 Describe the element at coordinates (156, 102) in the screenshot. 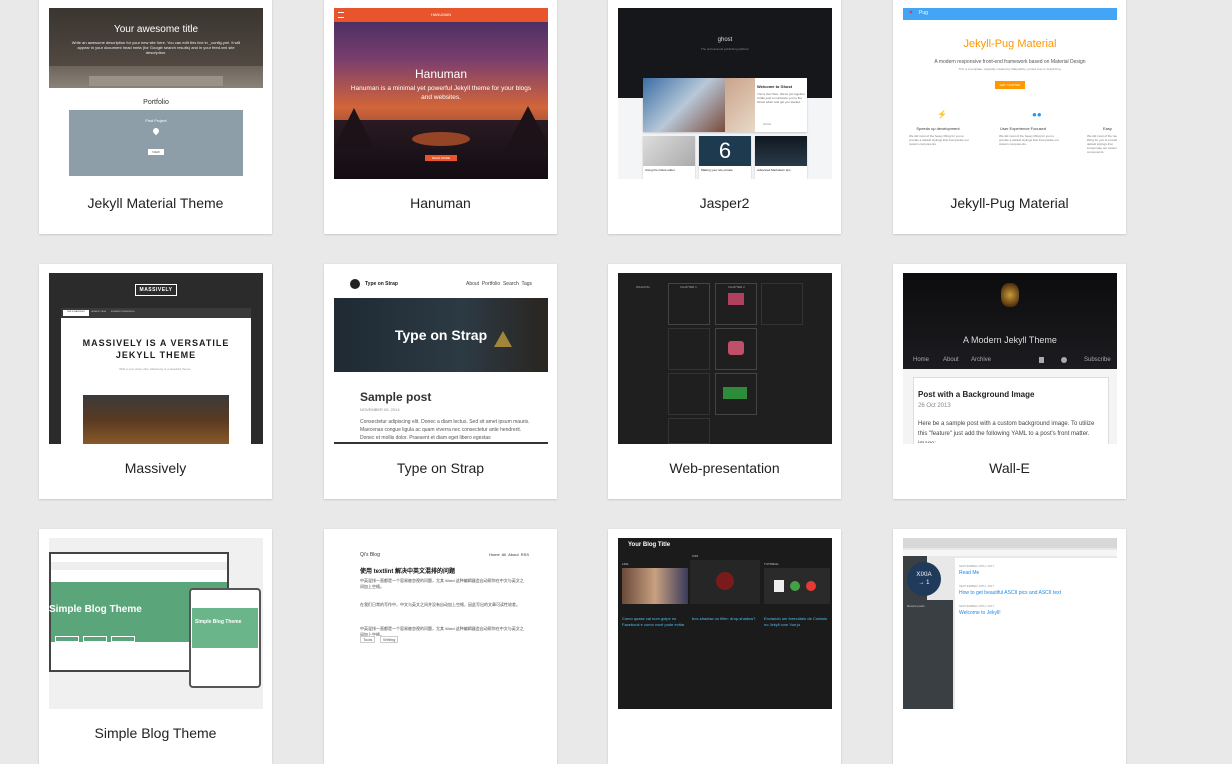

I see `section-title: Portfolio` at that location.